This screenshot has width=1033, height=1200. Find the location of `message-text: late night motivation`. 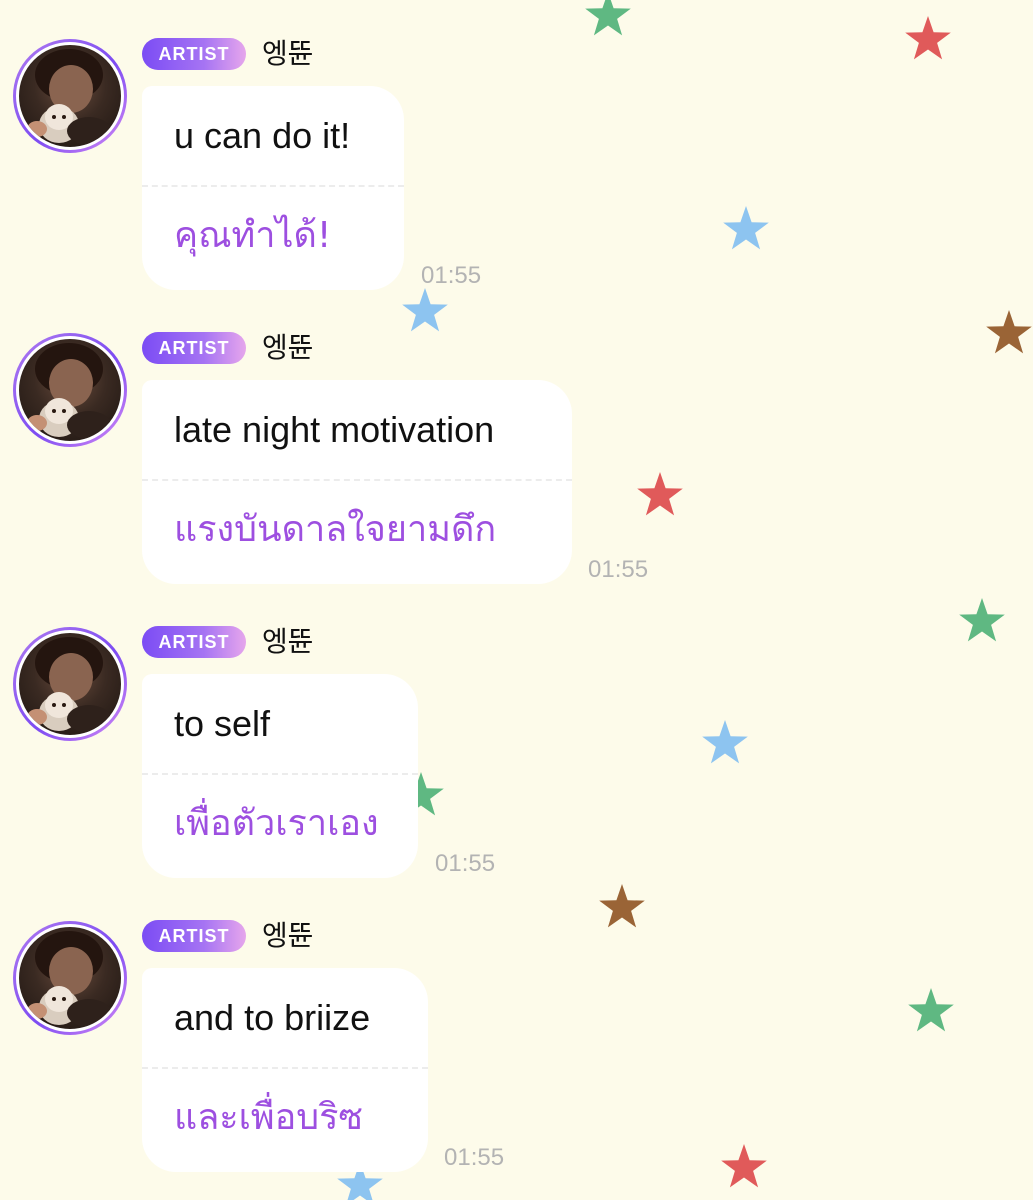

message-text: late night motivation is located at coordinates (334, 429).